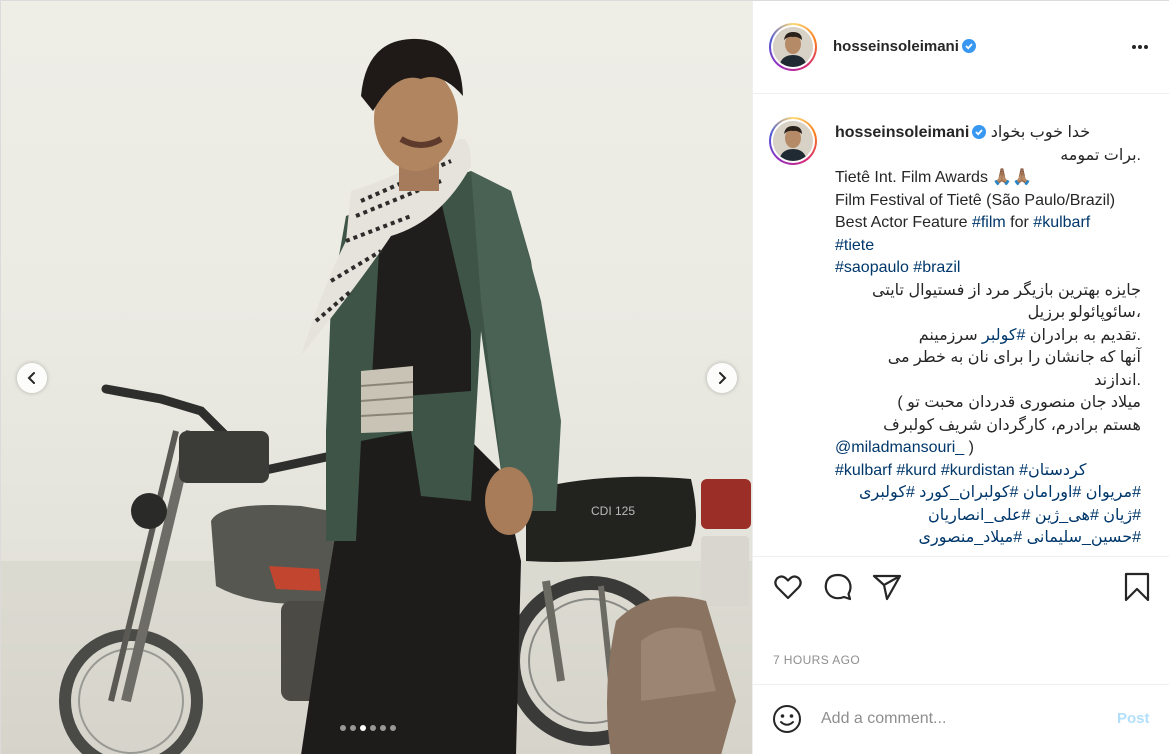  I want to click on like-button, so click(788, 589).